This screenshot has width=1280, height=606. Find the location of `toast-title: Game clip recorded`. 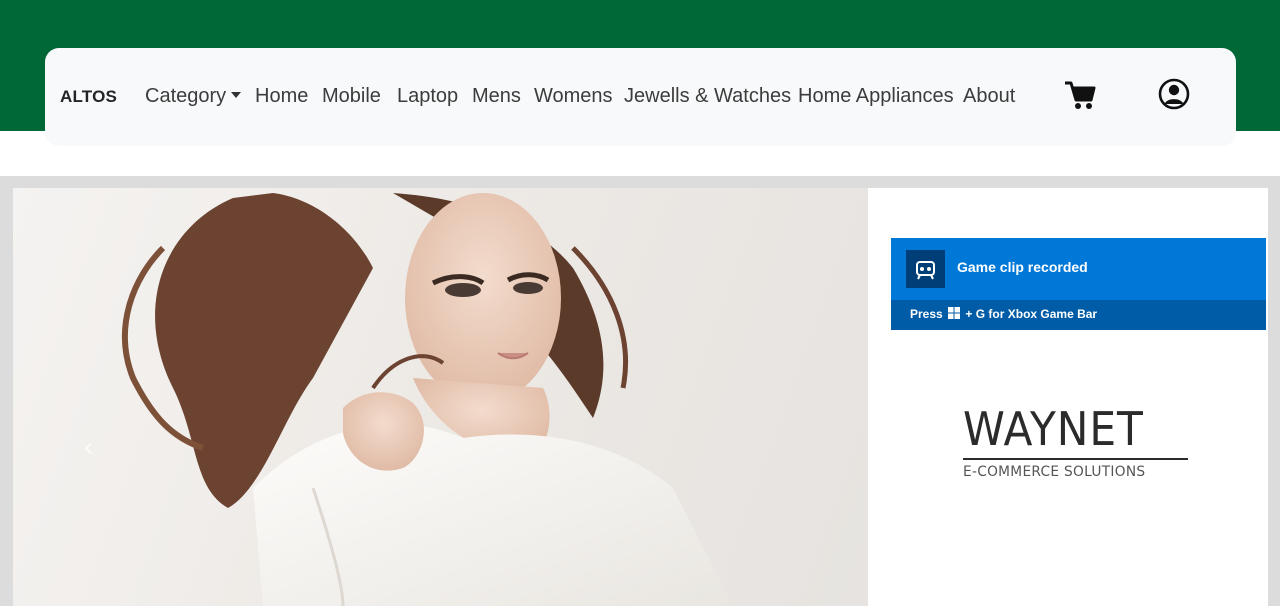

toast-title: Game clip recorded is located at coordinates (1022, 267).